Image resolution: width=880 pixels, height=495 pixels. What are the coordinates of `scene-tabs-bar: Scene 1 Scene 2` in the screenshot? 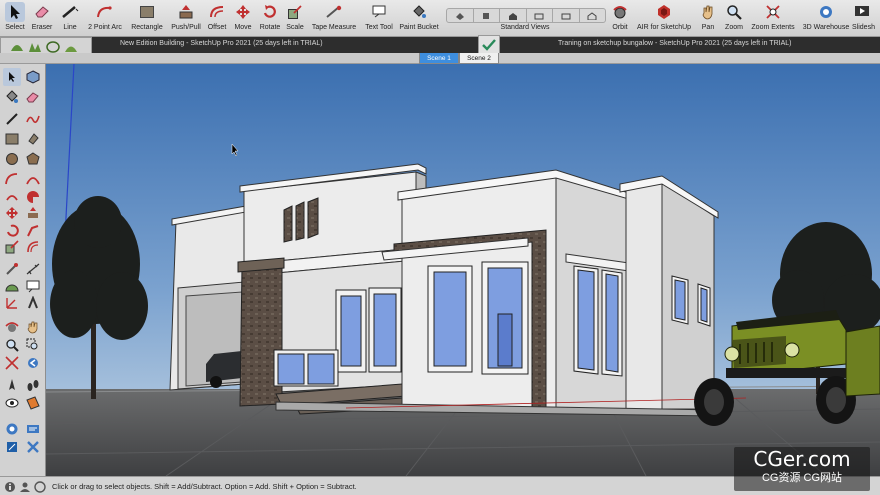 It's located at (440, 58).